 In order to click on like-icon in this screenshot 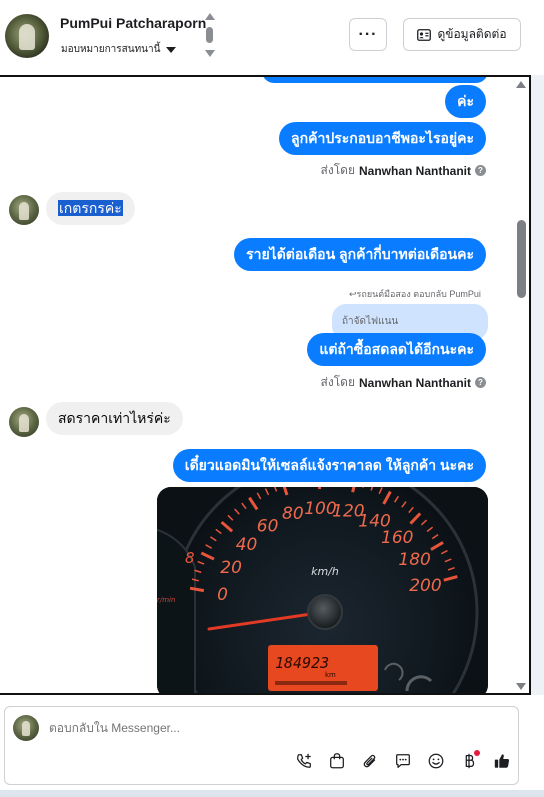, I will do `click(502, 761)`.